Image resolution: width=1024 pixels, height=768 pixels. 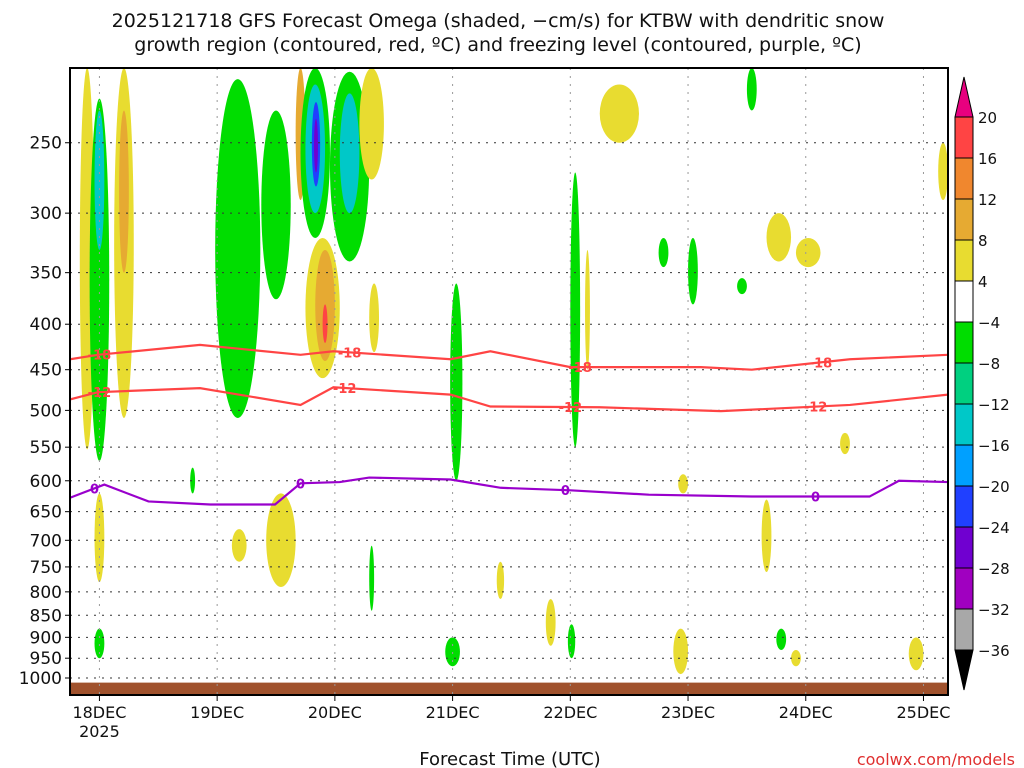 What do you see at coordinates (994, 528) in the screenshot?
I see `colorbar-label: −24` at bounding box center [994, 528].